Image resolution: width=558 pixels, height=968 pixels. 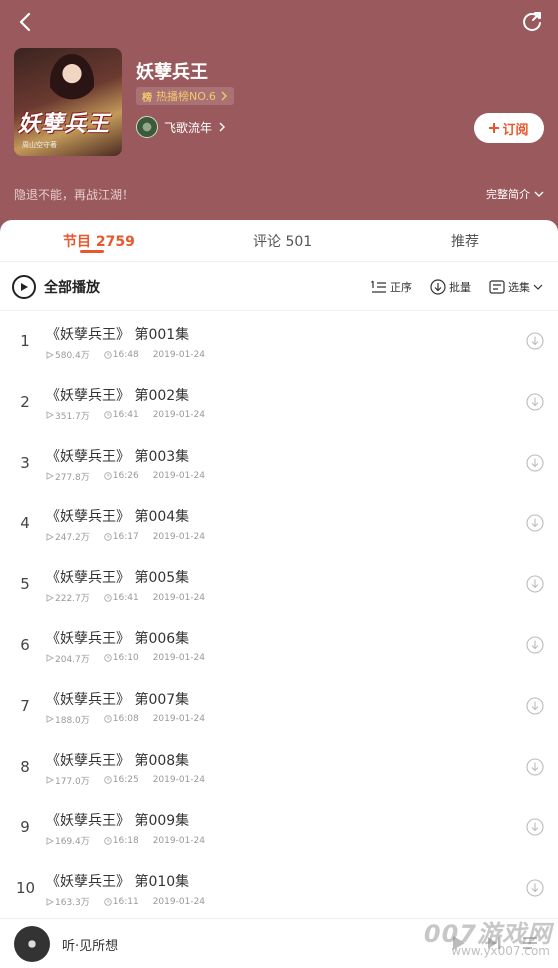 I want to click on author-name: 飞歌流年, so click(x=188, y=127).